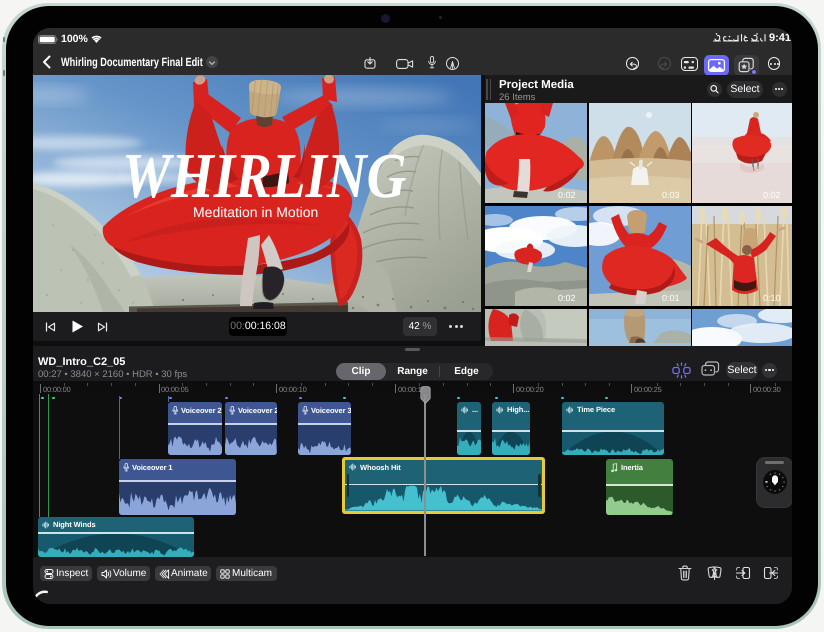 This screenshot has height=632, width=824. What do you see at coordinates (671, 298) in the screenshot?
I see `svg-text: 0:01` at bounding box center [671, 298].